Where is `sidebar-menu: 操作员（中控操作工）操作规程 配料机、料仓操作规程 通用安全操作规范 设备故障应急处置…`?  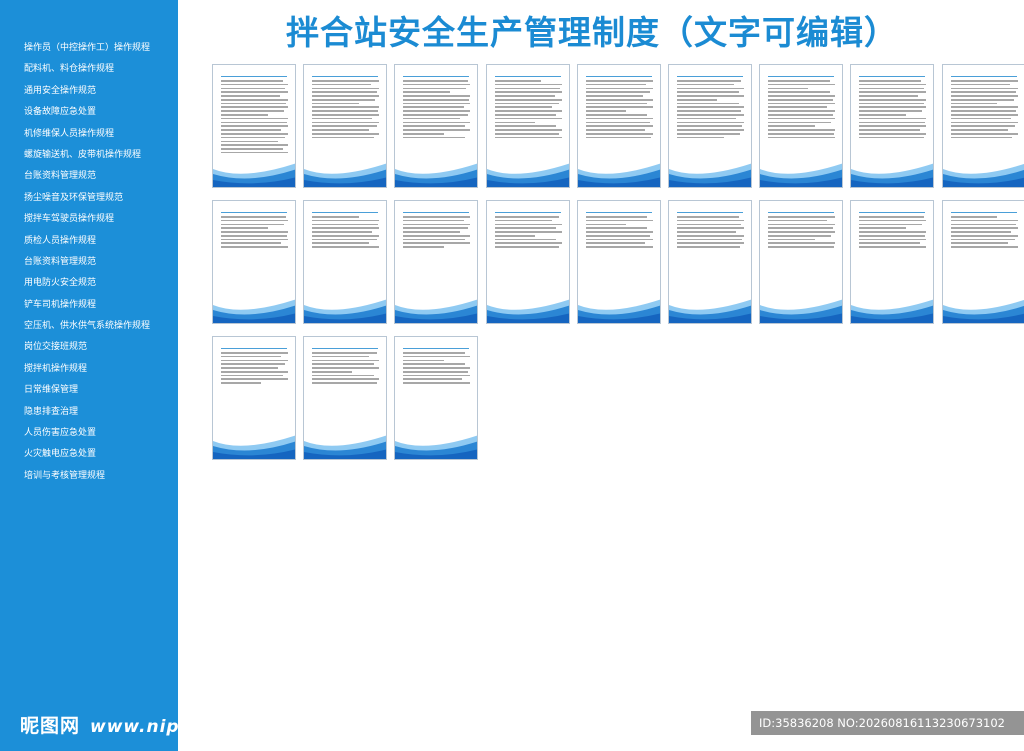 sidebar-menu: 操作员（中控操作工）操作规程 配料机、料仓操作规程 通用安全操作规范 设备故障应急处置… is located at coordinates (87, 262).